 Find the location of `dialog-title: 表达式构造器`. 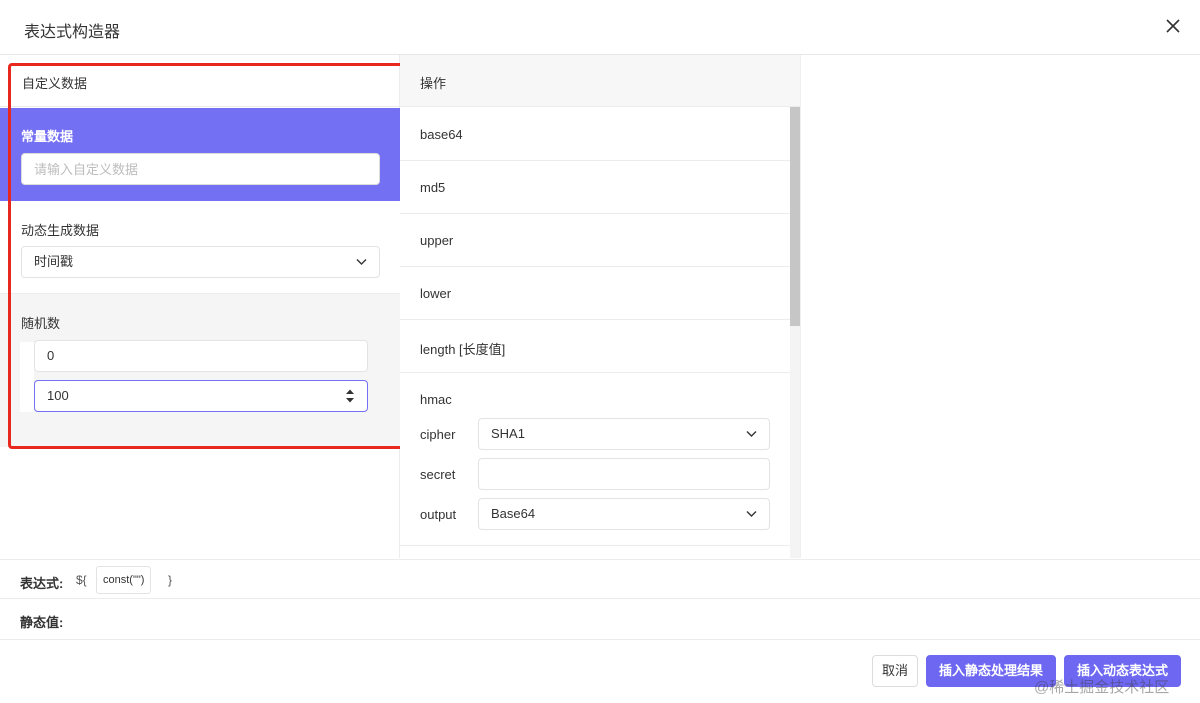

dialog-title: 表达式构造器 is located at coordinates (72, 32).